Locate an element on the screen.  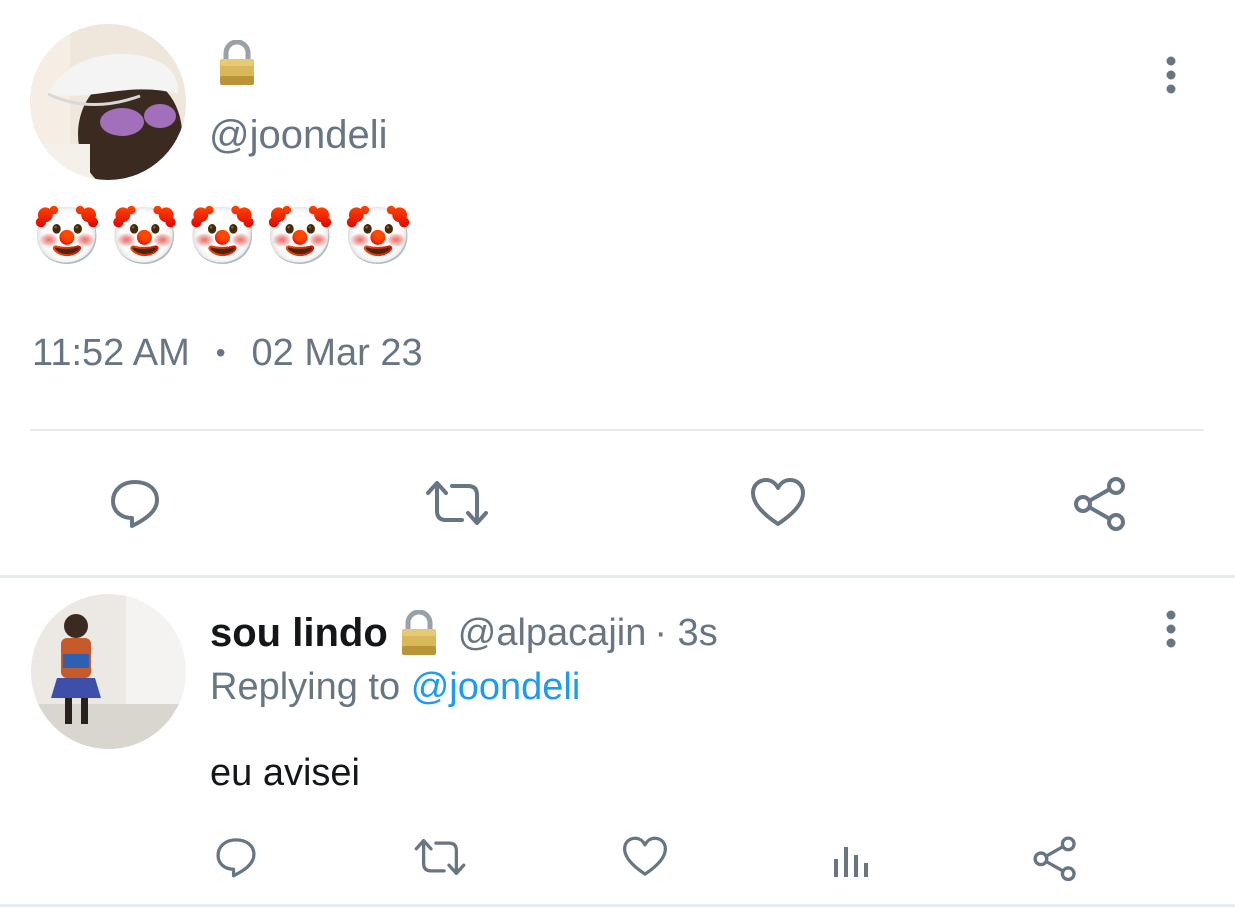
author-avatar is located at coordinates (108, 102).